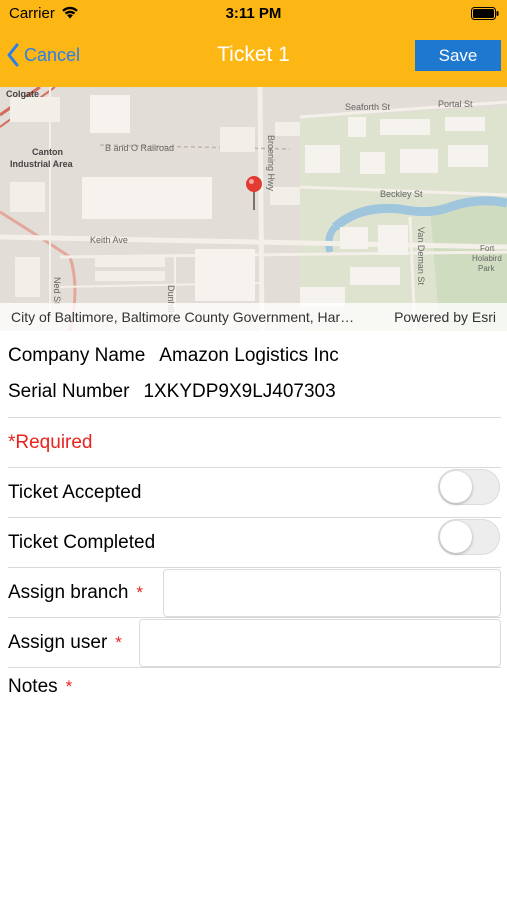  What do you see at coordinates (485, 13) in the screenshot?
I see `battery-icon` at bounding box center [485, 13].